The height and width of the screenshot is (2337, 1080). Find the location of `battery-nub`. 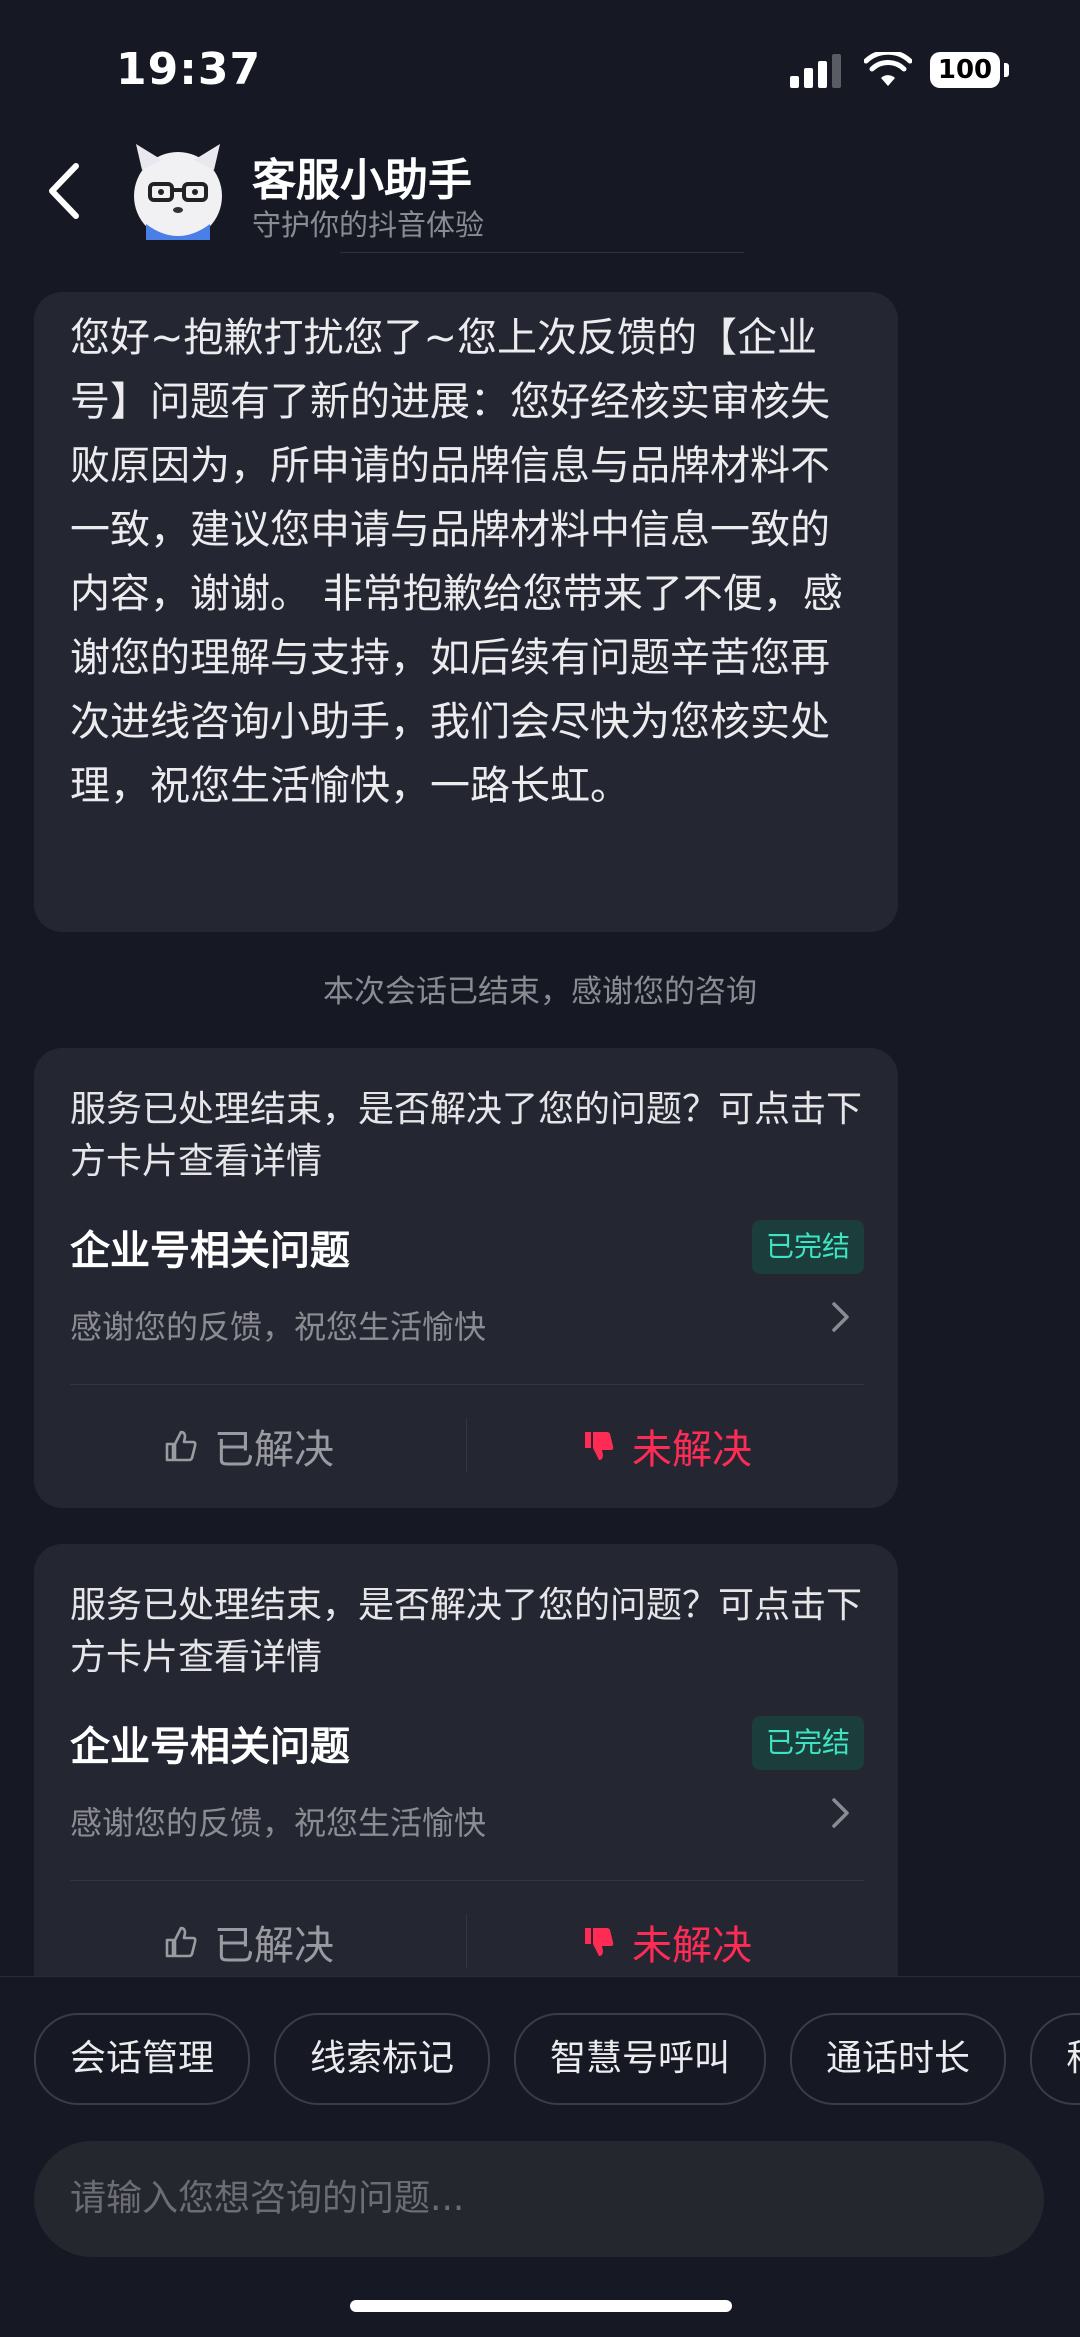

battery-nub is located at coordinates (1006, 70).